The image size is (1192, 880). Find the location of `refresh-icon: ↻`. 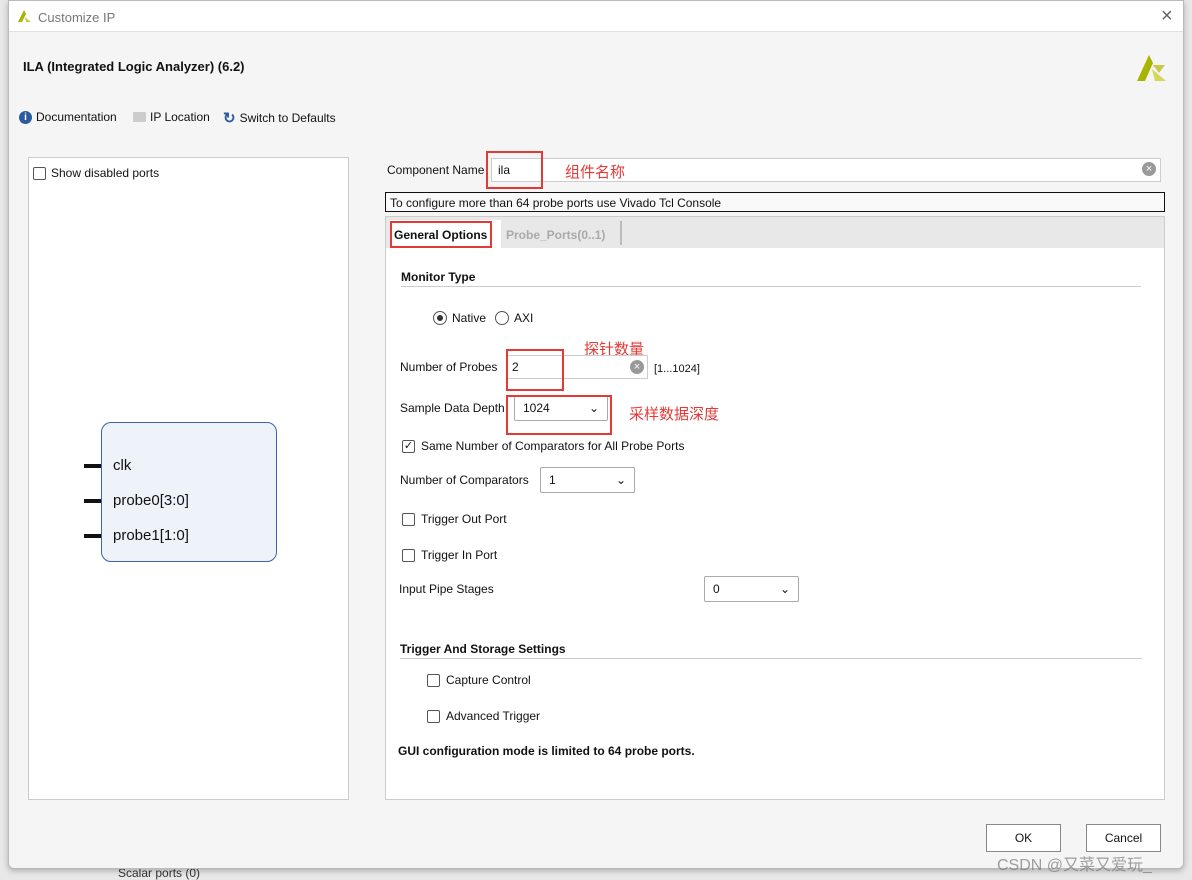

refresh-icon: ↻ is located at coordinates (229, 118).